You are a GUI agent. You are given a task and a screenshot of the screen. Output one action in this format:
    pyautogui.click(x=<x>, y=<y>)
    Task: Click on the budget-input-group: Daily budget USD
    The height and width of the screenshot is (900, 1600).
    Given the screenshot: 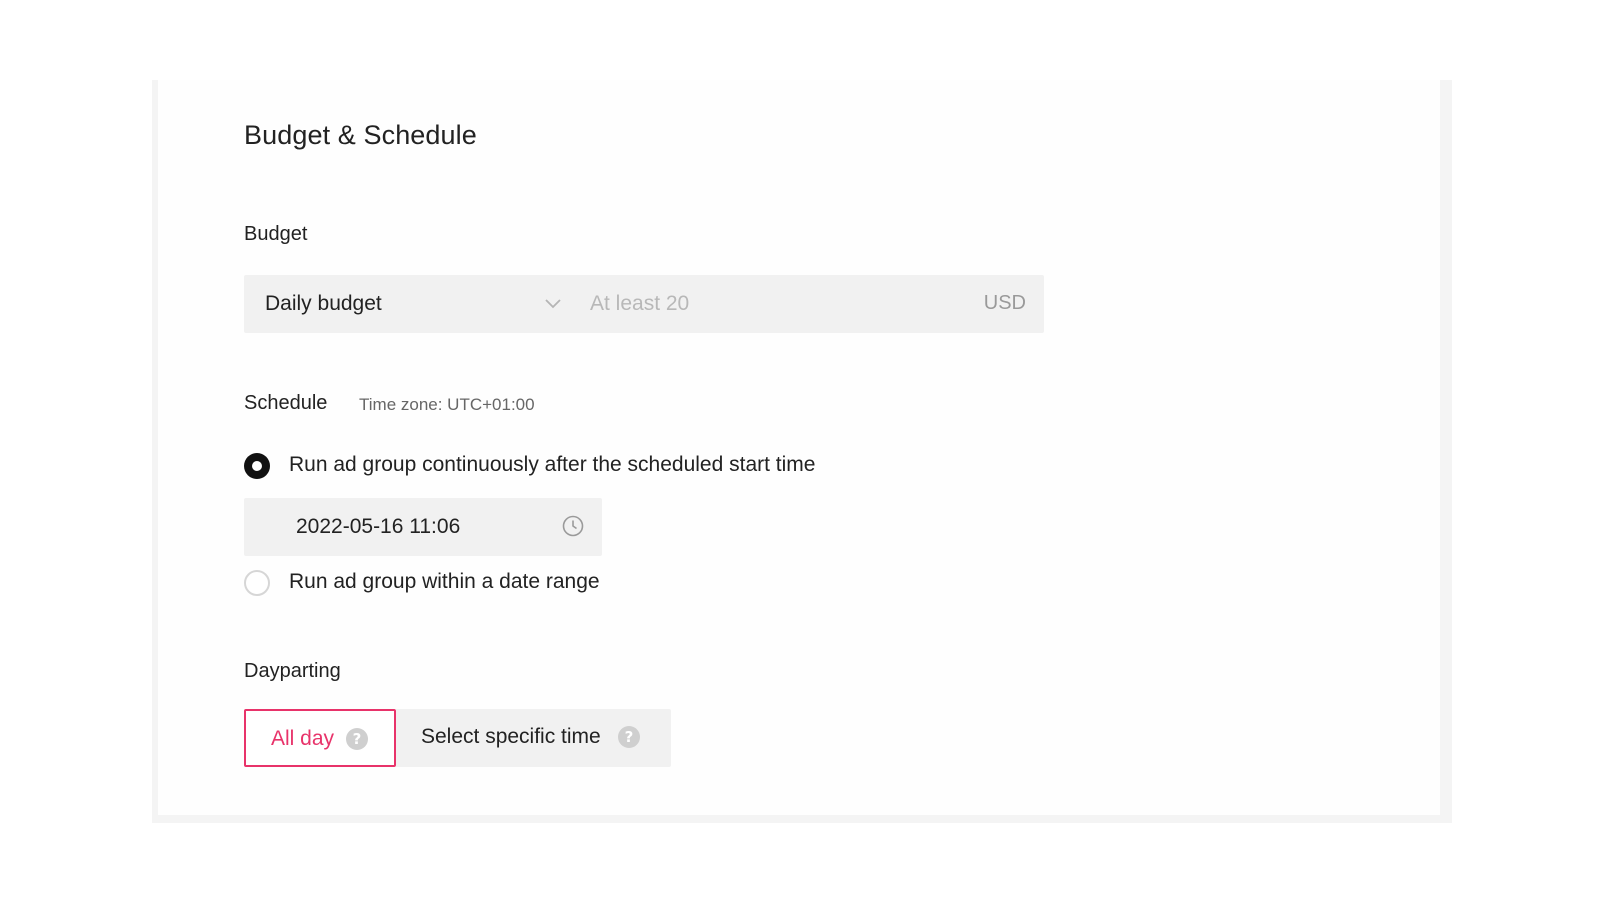 What is the action you would take?
    pyautogui.click(x=644, y=304)
    